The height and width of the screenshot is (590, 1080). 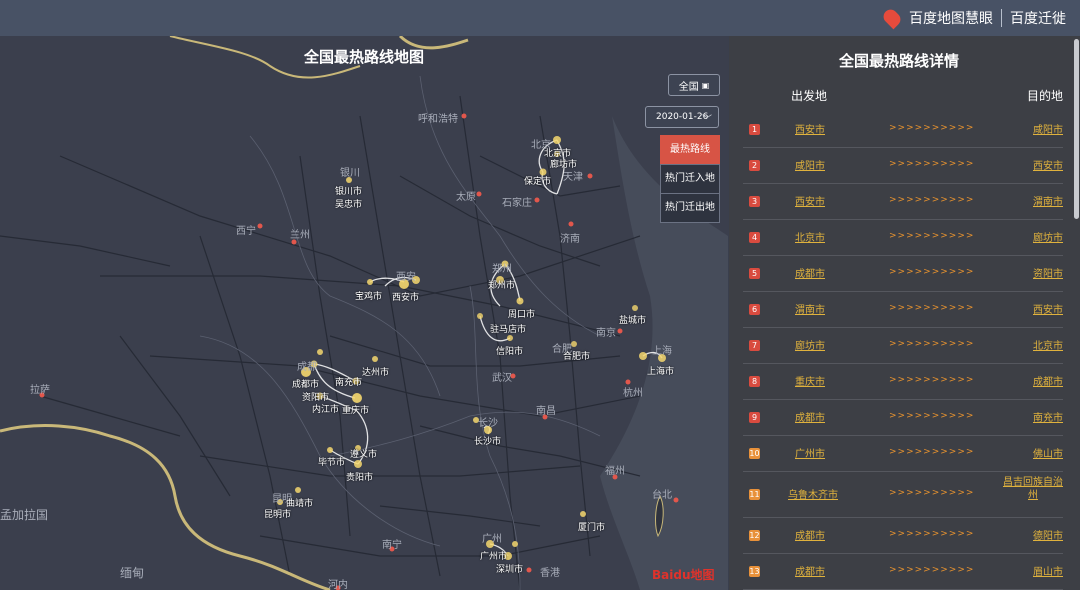 What do you see at coordinates (1001, 18) in the screenshot?
I see `brand-divider` at bounding box center [1001, 18].